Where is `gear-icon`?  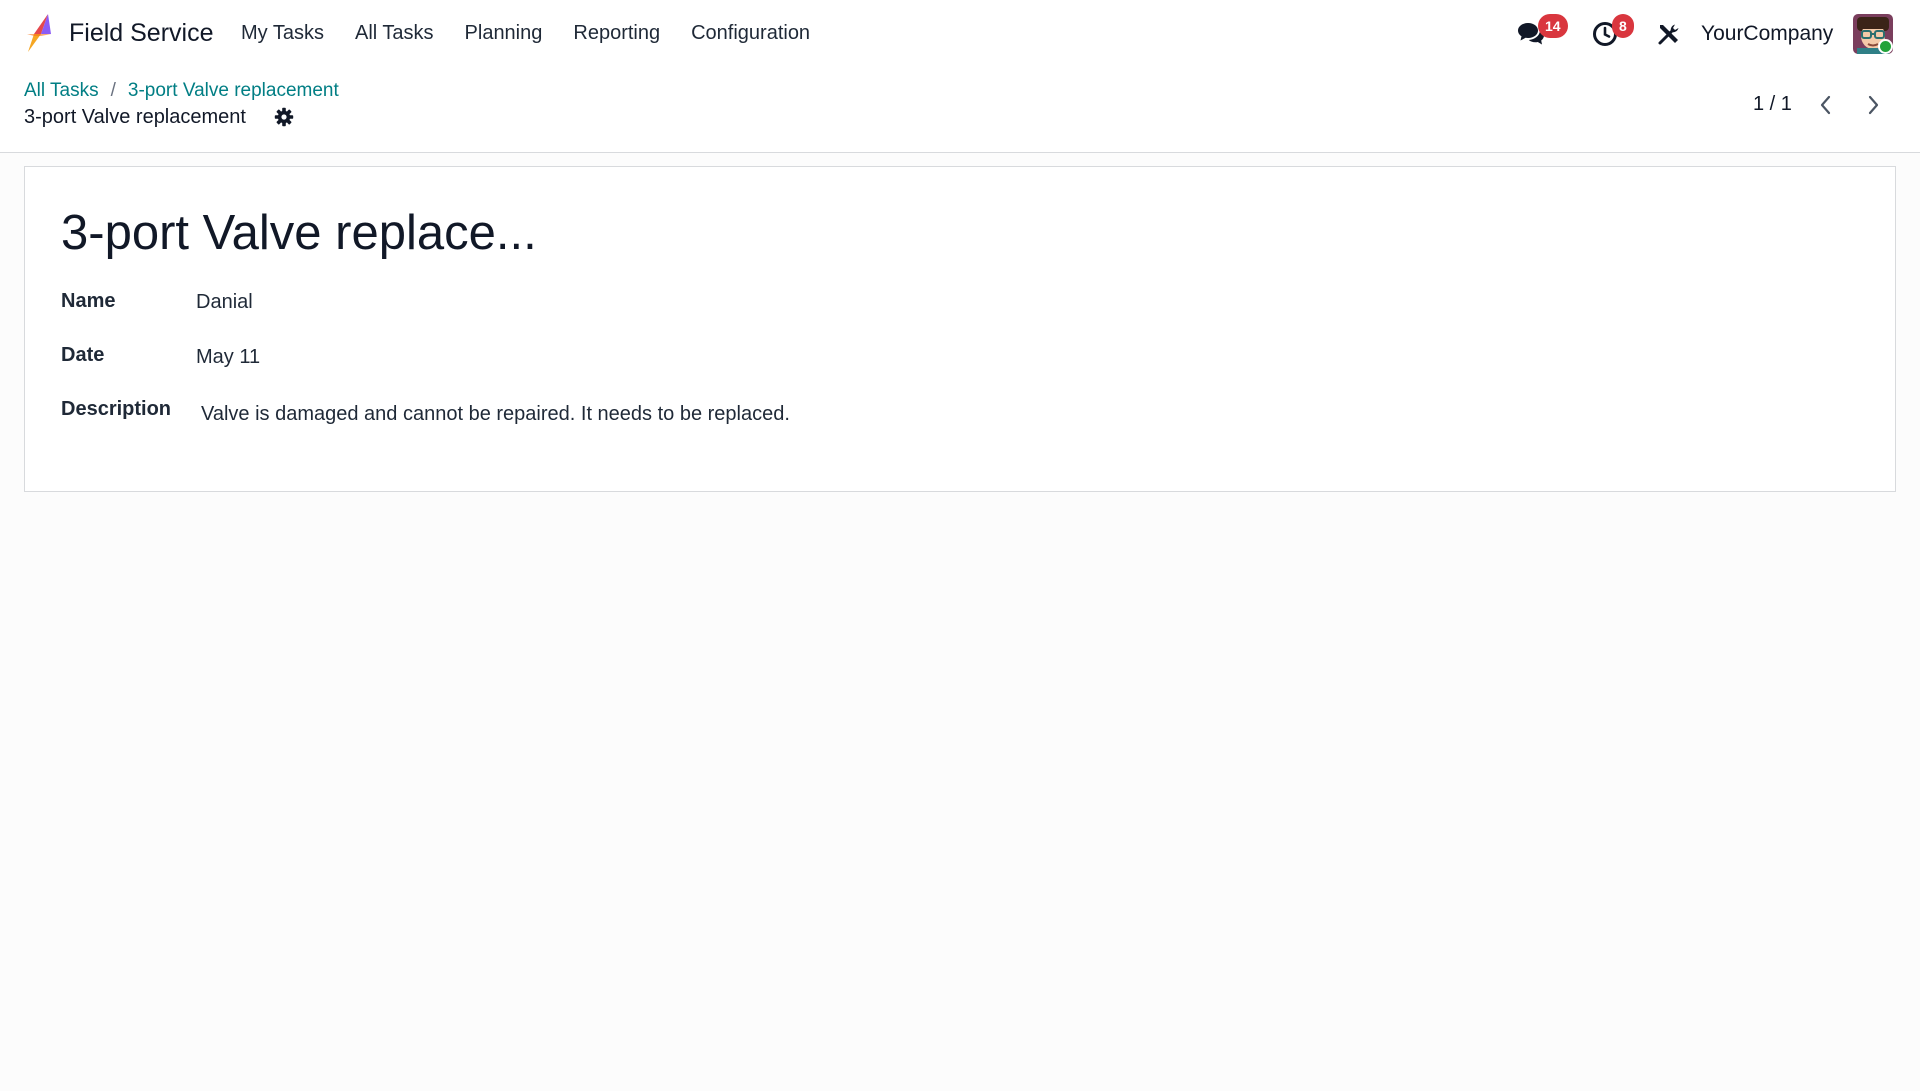 gear-icon is located at coordinates (284, 117).